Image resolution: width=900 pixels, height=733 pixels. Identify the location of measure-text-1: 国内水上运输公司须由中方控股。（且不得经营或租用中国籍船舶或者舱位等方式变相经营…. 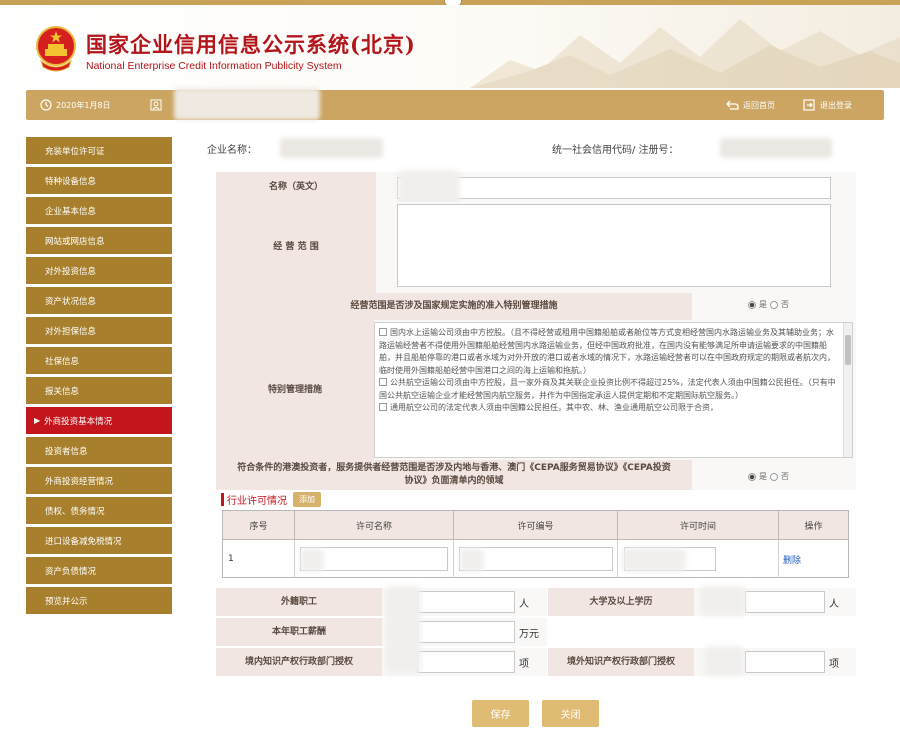
(607, 351).